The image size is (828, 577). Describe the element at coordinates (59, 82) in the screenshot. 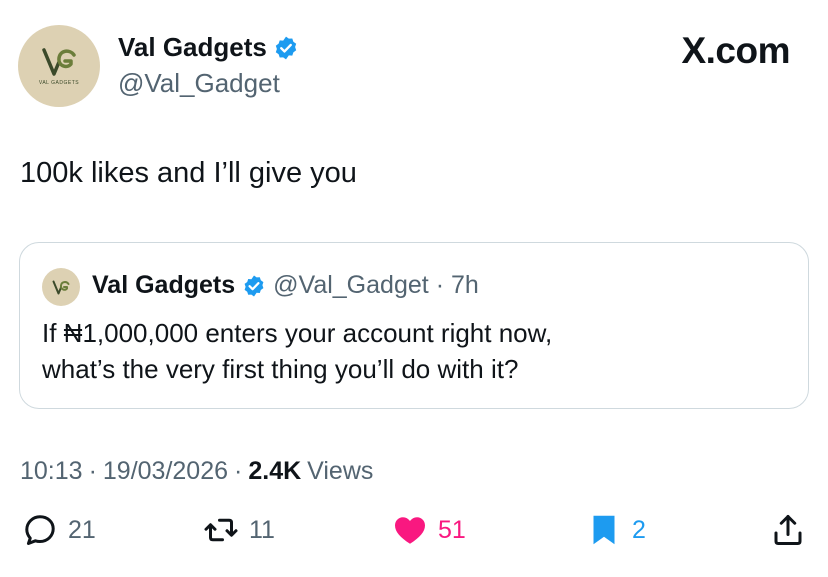

I see `avatar-caption: VAL GADGETS` at that location.